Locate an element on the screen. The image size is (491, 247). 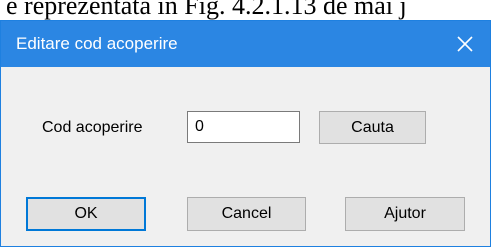
ok-button: OK is located at coordinates (86, 214).